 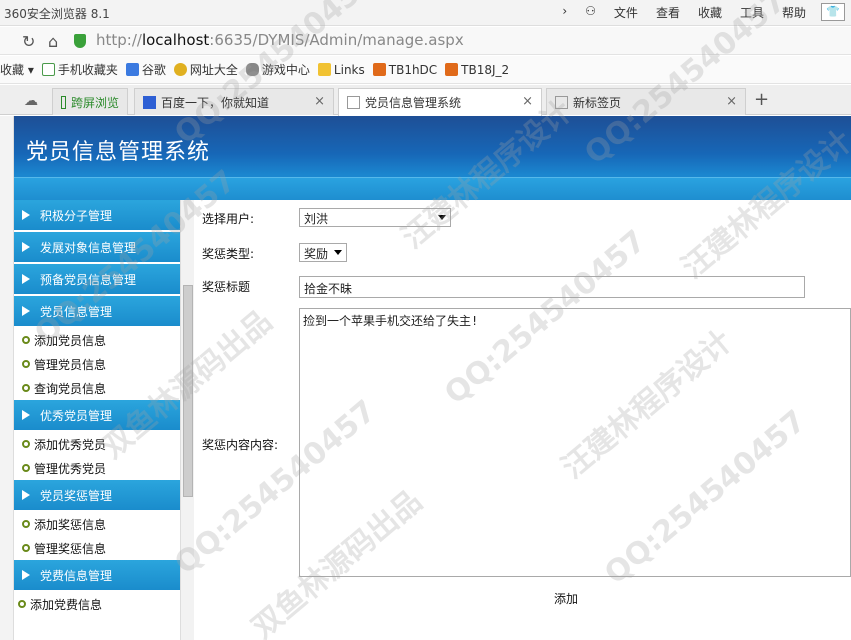 I want to click on sidebar-item-add-excellent: 添加优秀党员, so click(x=97, y=444).